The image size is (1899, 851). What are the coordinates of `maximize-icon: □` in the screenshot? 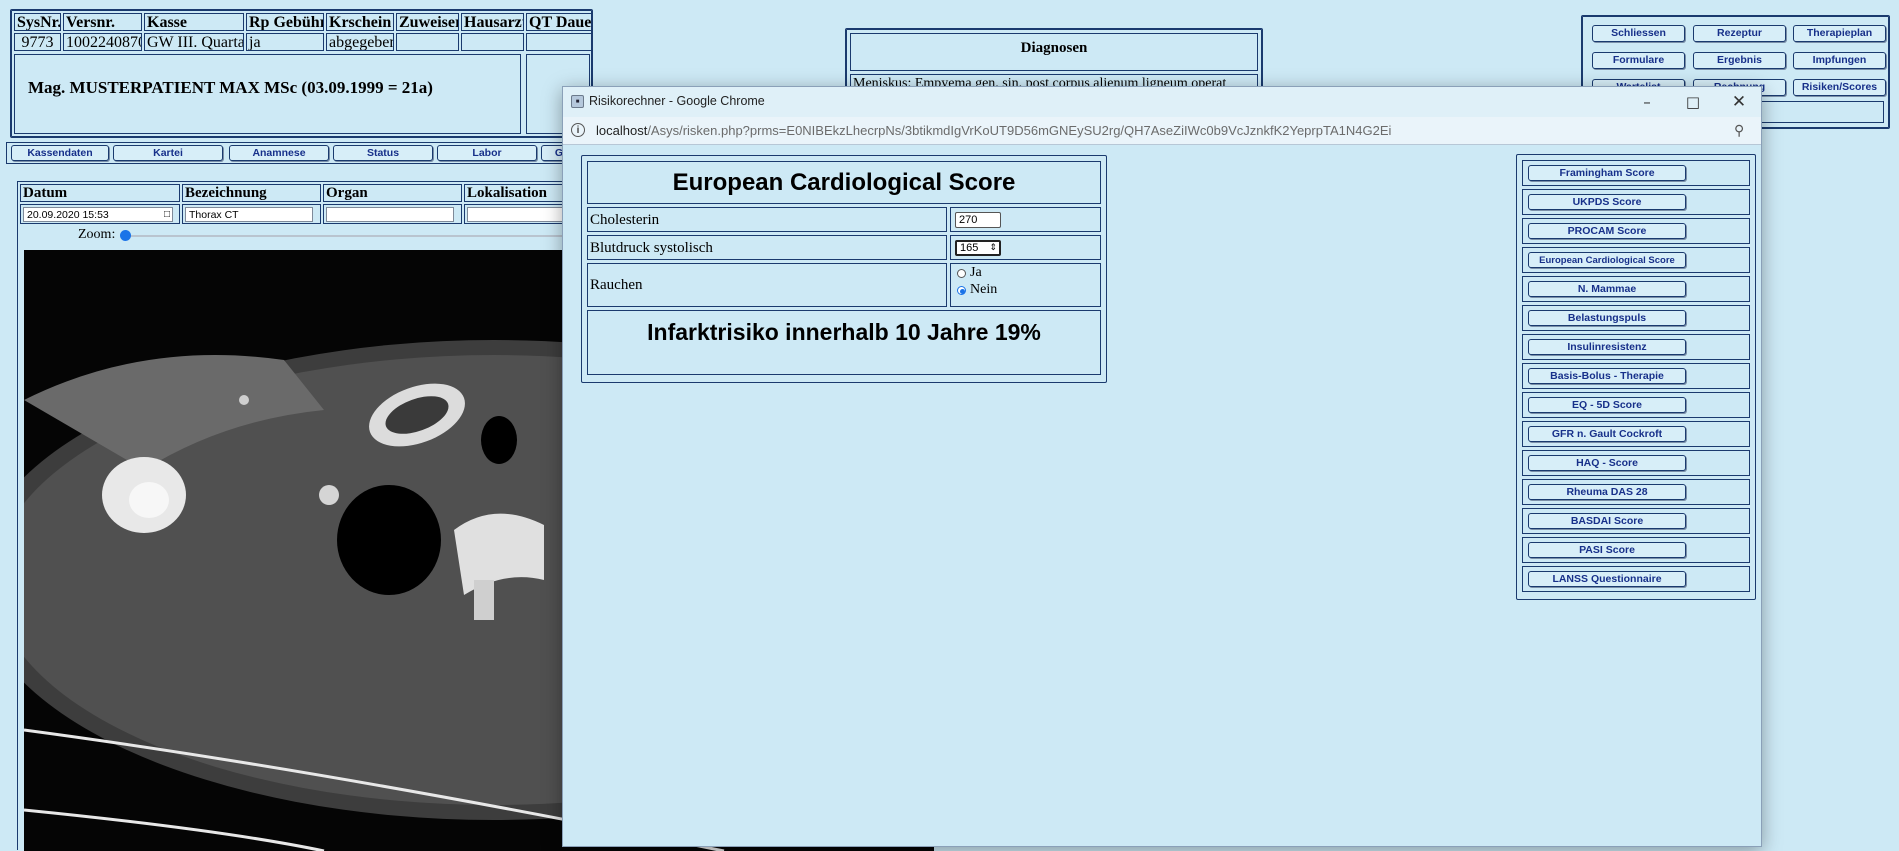 It's located at (1693, 102).